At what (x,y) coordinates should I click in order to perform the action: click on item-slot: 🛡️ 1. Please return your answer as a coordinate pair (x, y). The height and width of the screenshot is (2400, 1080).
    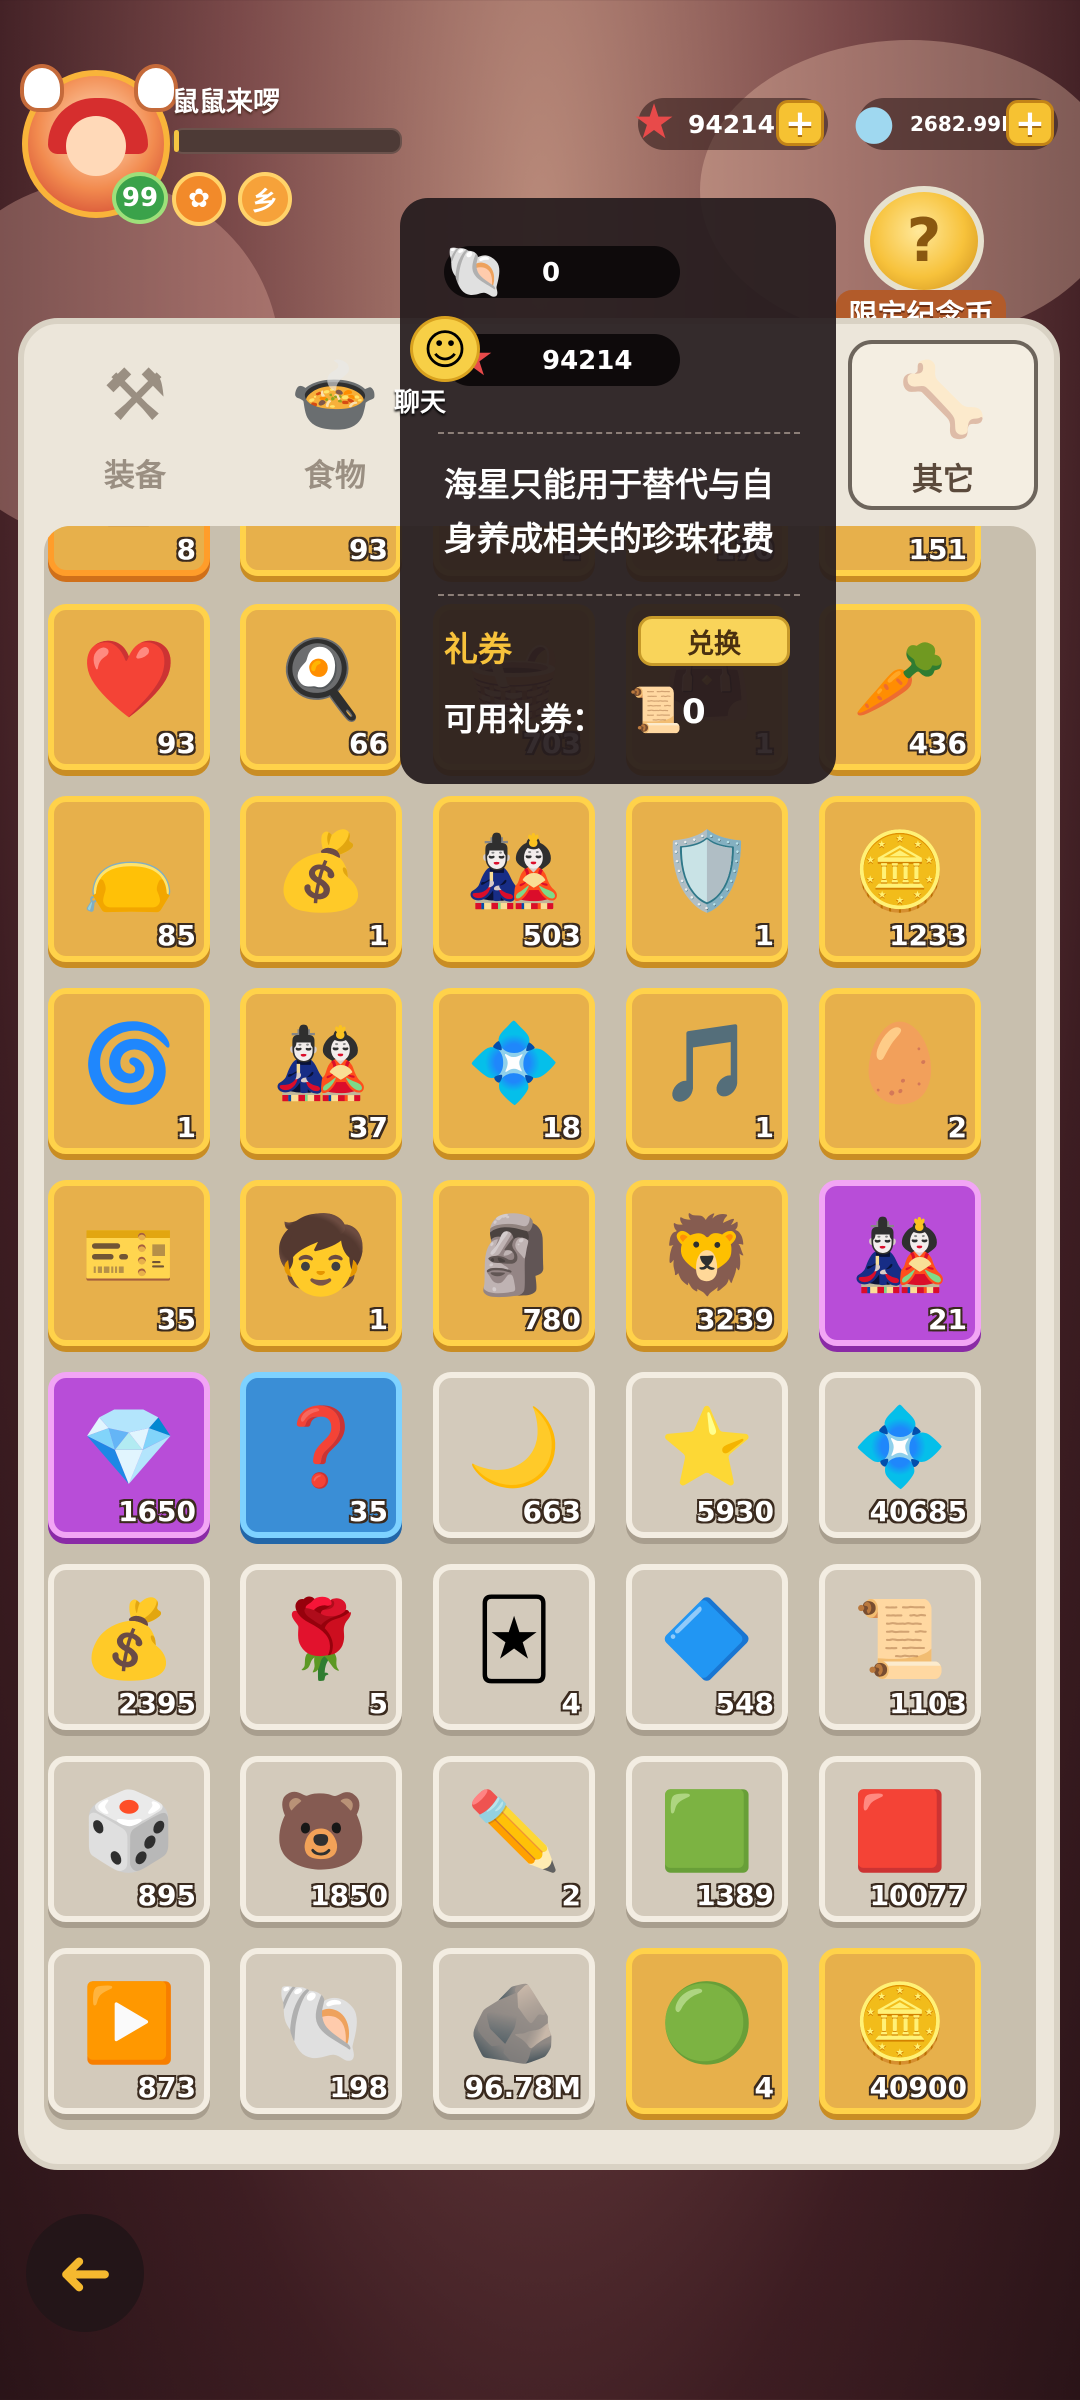
    Looking at the image, I should click on (707, 879).